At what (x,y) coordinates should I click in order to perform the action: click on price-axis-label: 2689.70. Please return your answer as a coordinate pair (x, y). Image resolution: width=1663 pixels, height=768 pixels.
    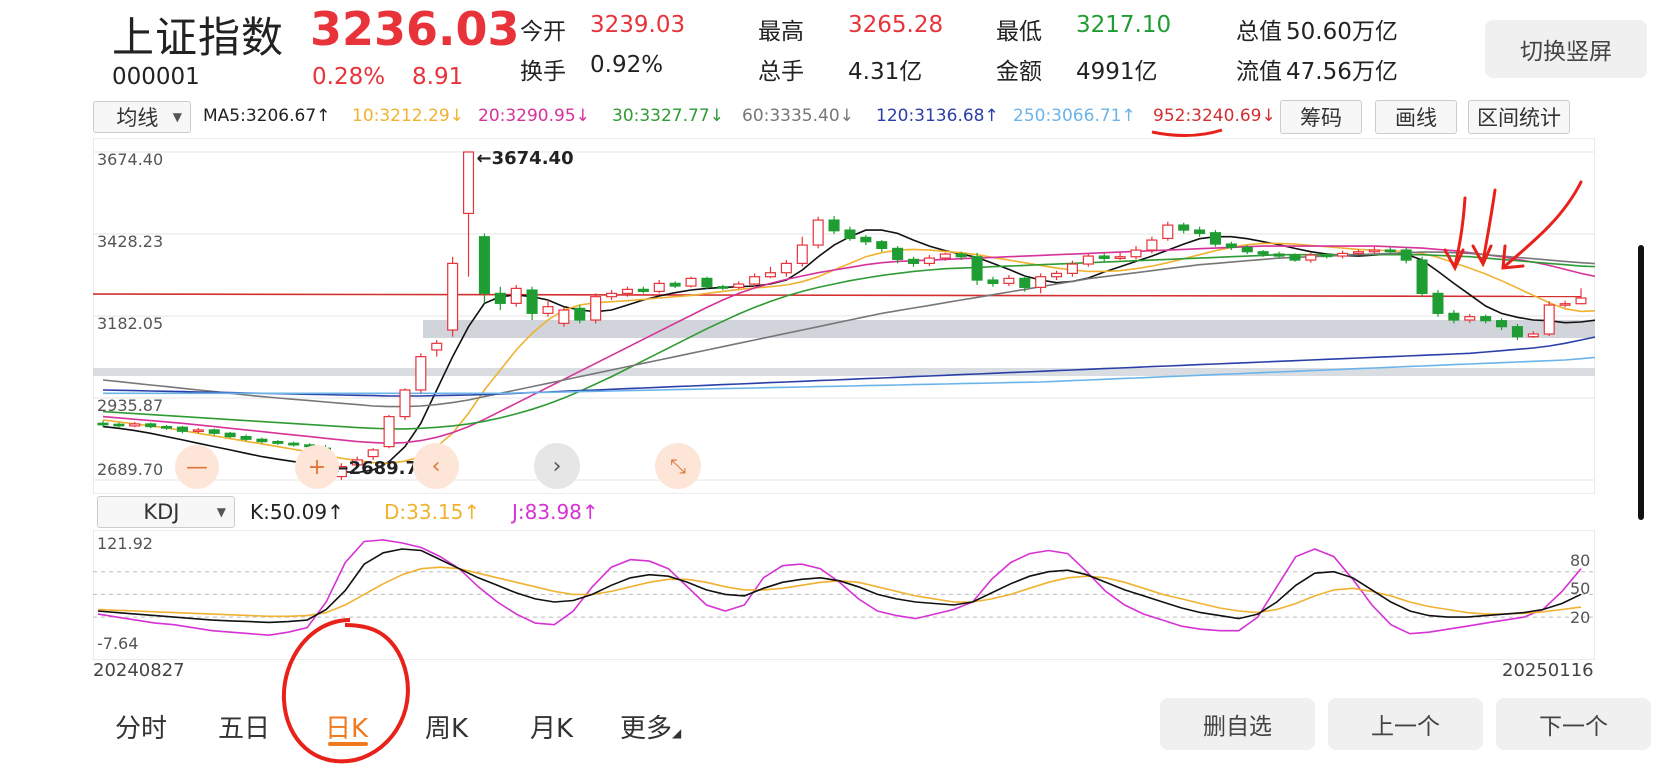
    Looking at the image, I should click on (130, 469).